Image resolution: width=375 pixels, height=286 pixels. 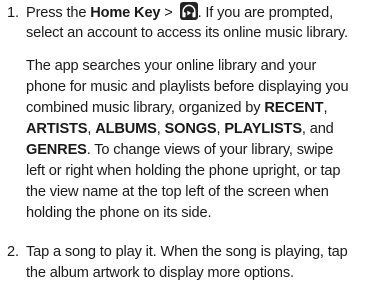 I want to click on play-music-headphones-icon, so click(x=188, y=11).